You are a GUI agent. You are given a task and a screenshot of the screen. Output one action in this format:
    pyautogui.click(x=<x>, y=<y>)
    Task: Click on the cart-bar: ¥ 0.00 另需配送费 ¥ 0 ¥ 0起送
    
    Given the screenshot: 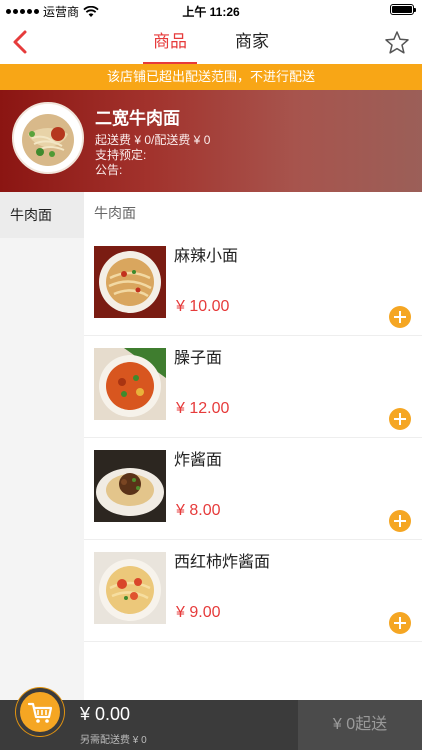 What is the action you would take?
    pyautogui.click(x=211, y=719)
    